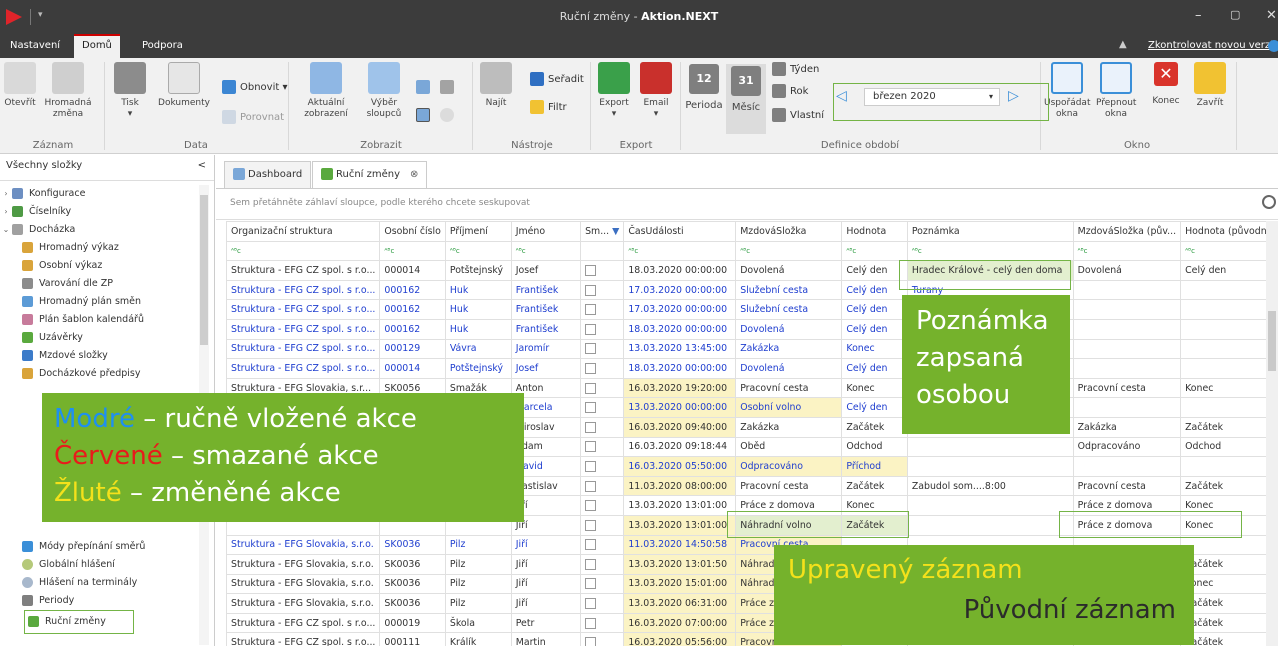 This screenshot has width=1278, height=646. What do you see at coordinates (789, 231) in the screenshot?
I see `col-header: MzdováSložka` at bounding box center [789, 231].